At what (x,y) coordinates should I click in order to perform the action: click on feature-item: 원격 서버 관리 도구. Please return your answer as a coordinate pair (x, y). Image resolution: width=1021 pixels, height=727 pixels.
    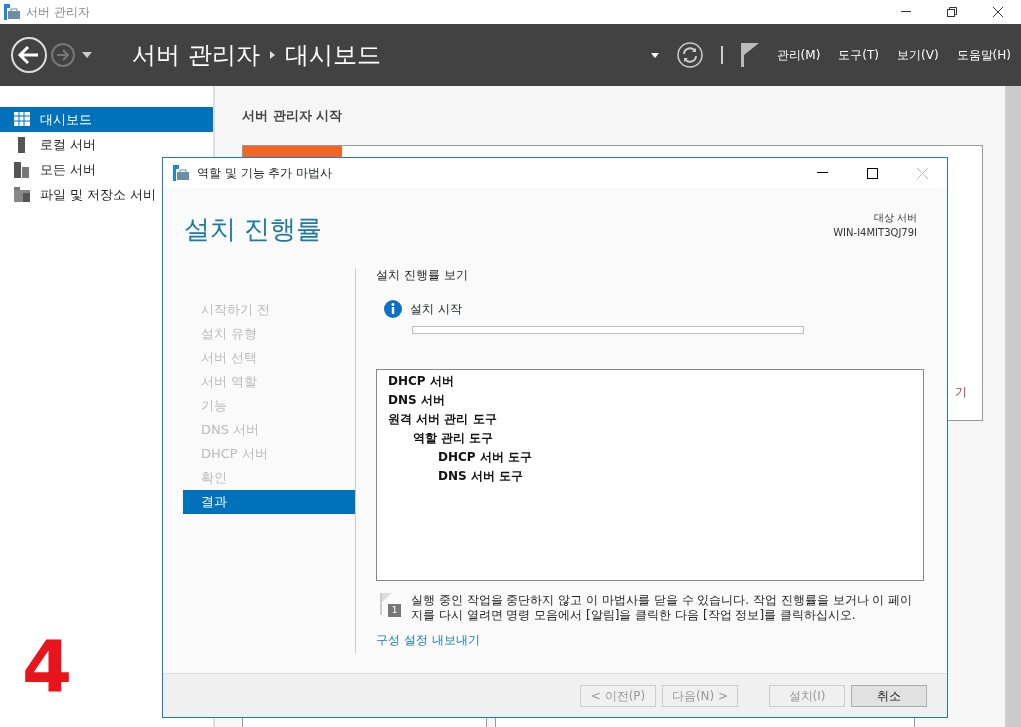
    Looking at the image, I should click on (443, 419).